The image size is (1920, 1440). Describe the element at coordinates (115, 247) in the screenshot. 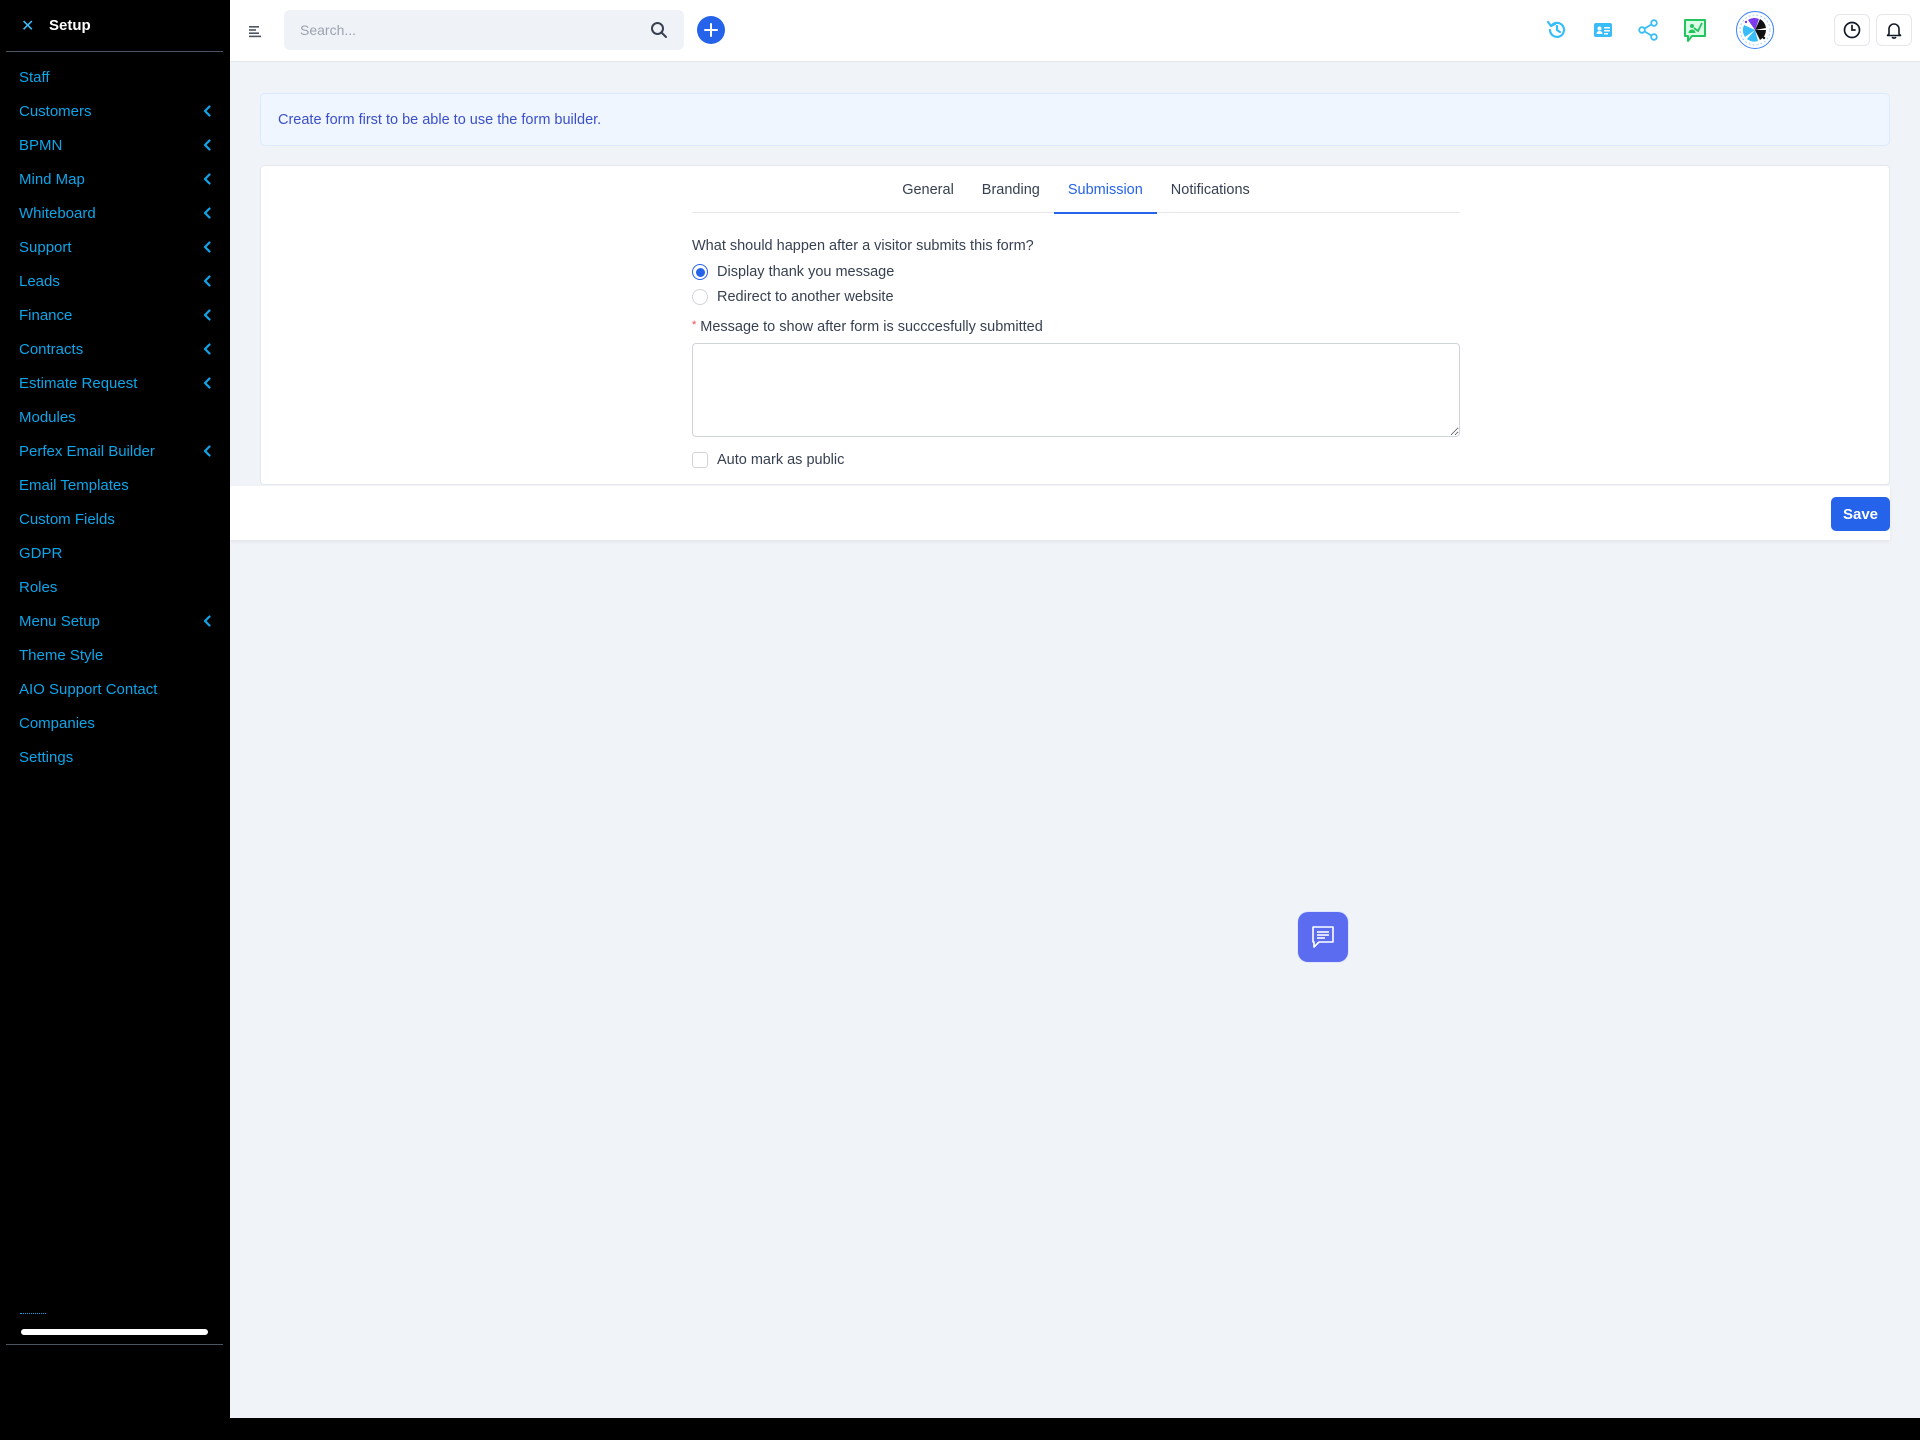

I see `sidebar-item-support: Support` at that location.